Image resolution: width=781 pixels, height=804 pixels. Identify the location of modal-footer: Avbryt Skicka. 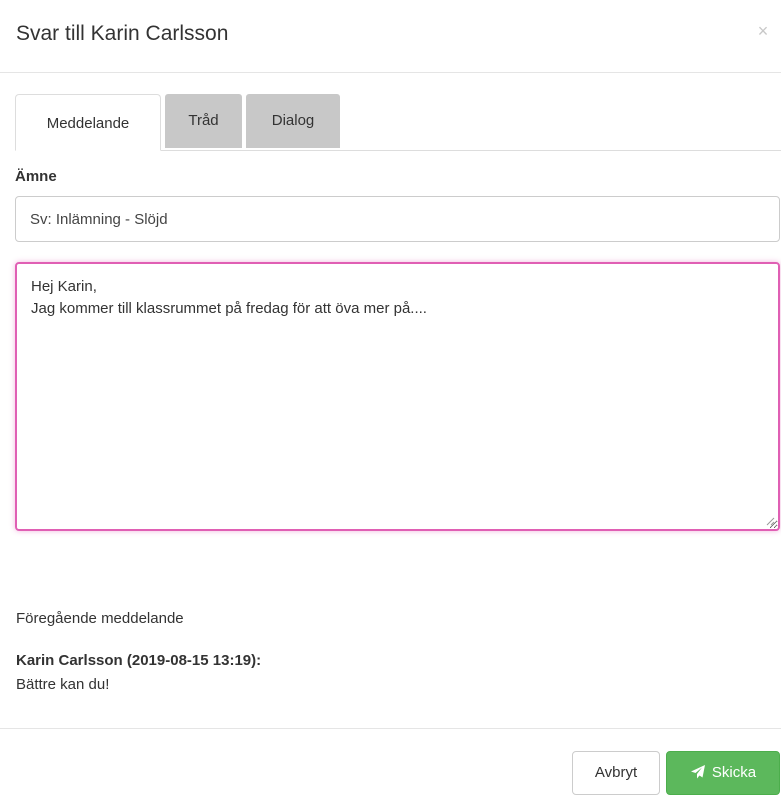
(390, 766).